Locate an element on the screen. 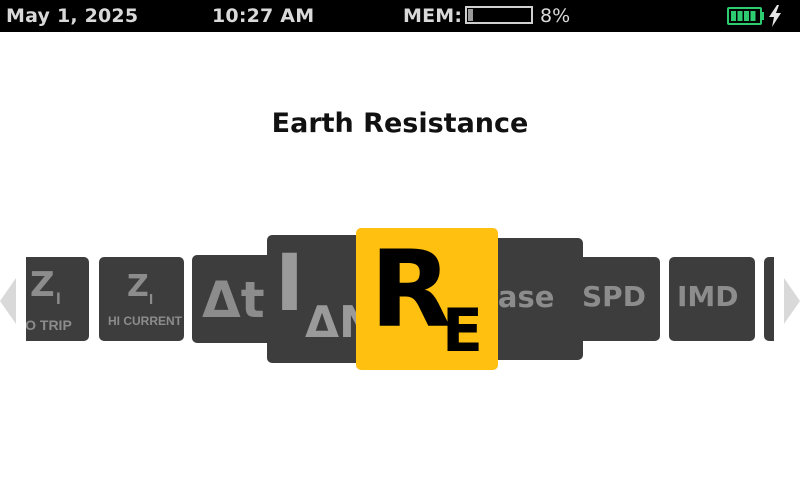 This screenshot has width=800, height=480. battery-icon is located at coordinates (745, 16).